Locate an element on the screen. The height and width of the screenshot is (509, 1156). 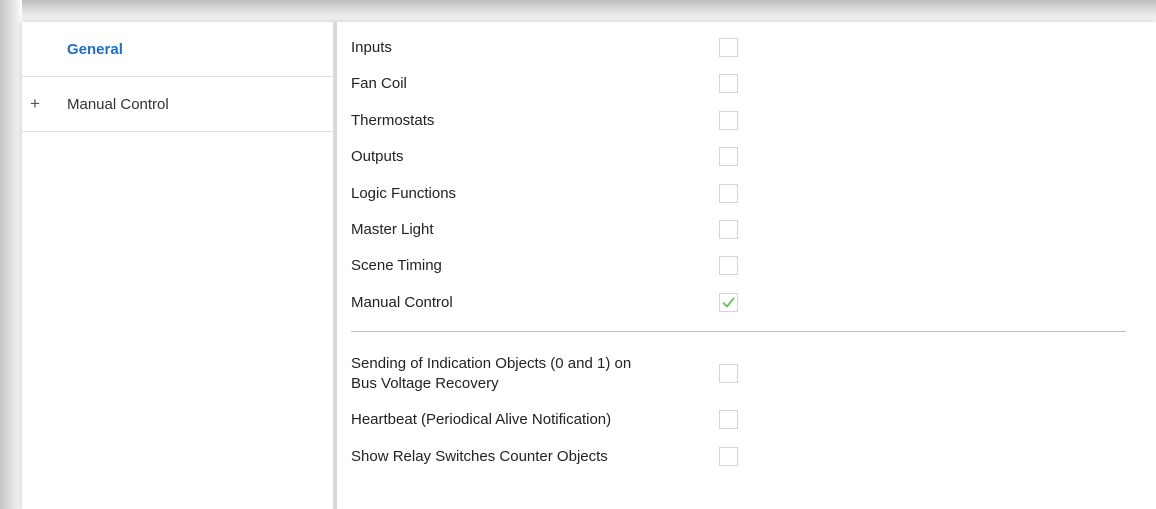
plus-icon: + is located at coordinates (35, 104).